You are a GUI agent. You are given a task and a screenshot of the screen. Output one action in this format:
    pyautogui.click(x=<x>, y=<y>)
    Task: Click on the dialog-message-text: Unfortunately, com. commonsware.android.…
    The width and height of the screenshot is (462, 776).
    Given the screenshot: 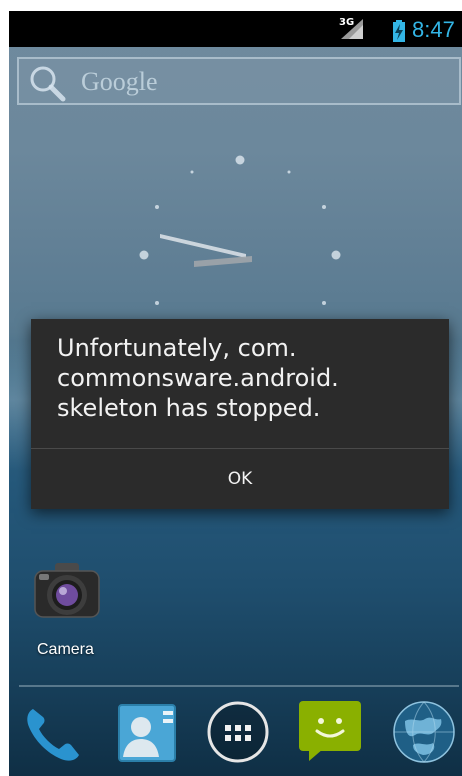 What is the action you would take?
    pyautogui.click(x=198, y=378)
    